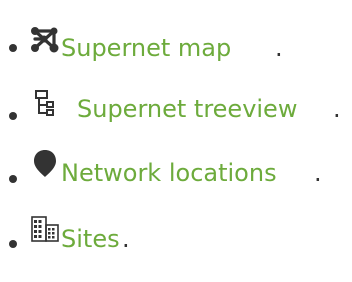 This screenshot has width=352, height=282. I want to click on treeview-icon, so click(45, 103).